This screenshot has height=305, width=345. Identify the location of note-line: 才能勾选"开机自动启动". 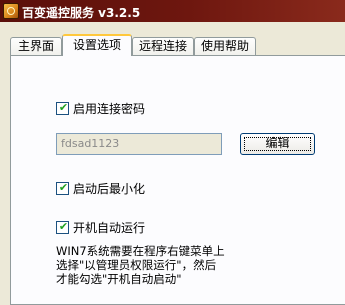
(119, 279).